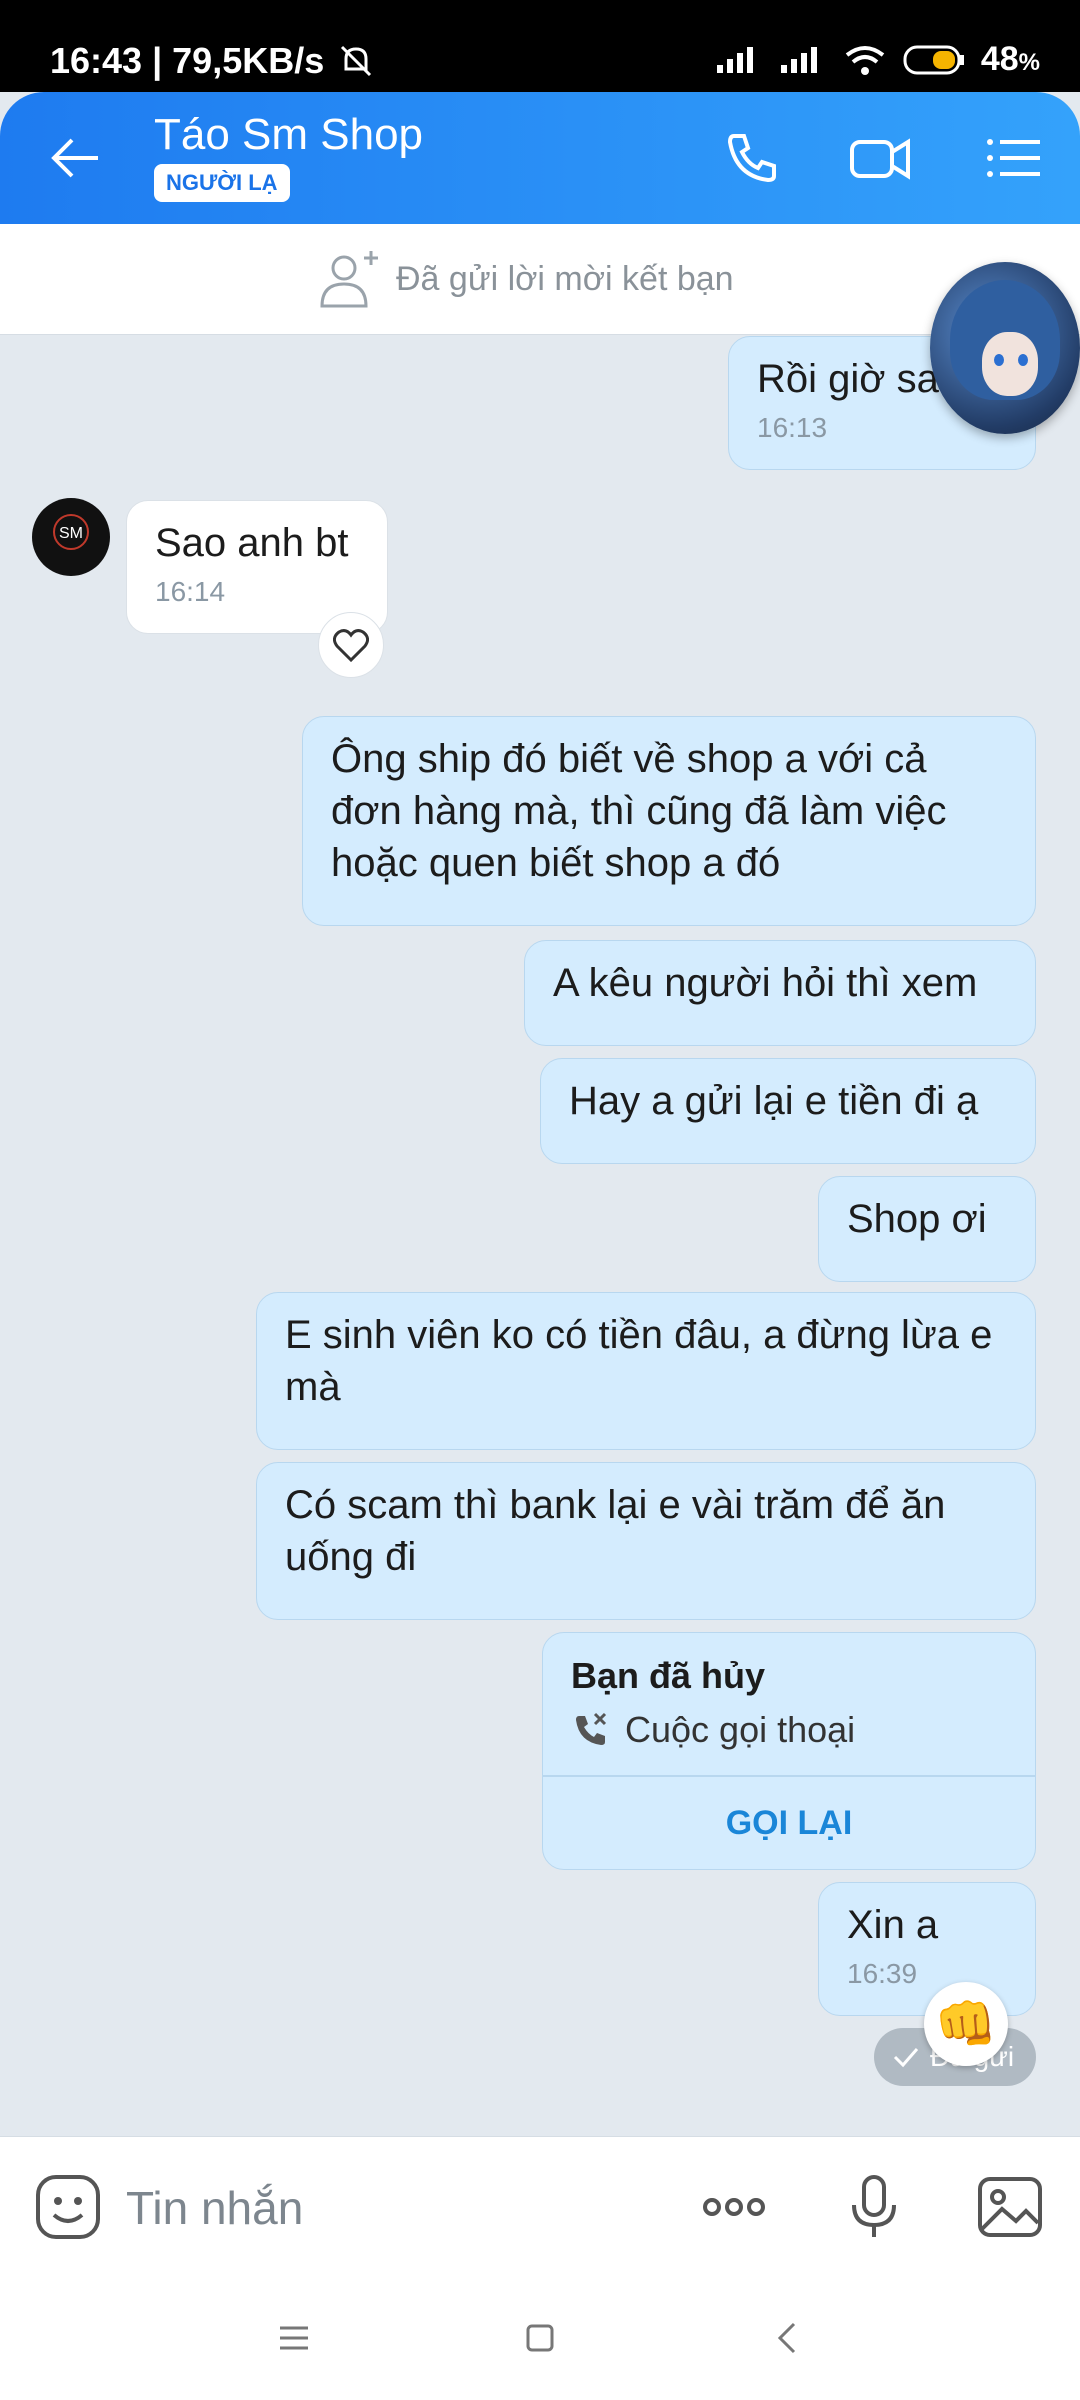 This screenshot has height=2400, width=1080. Describe the element at coordinates (917, 1219) in the screenshot. I see `message-text: Shop ơi` at that location.